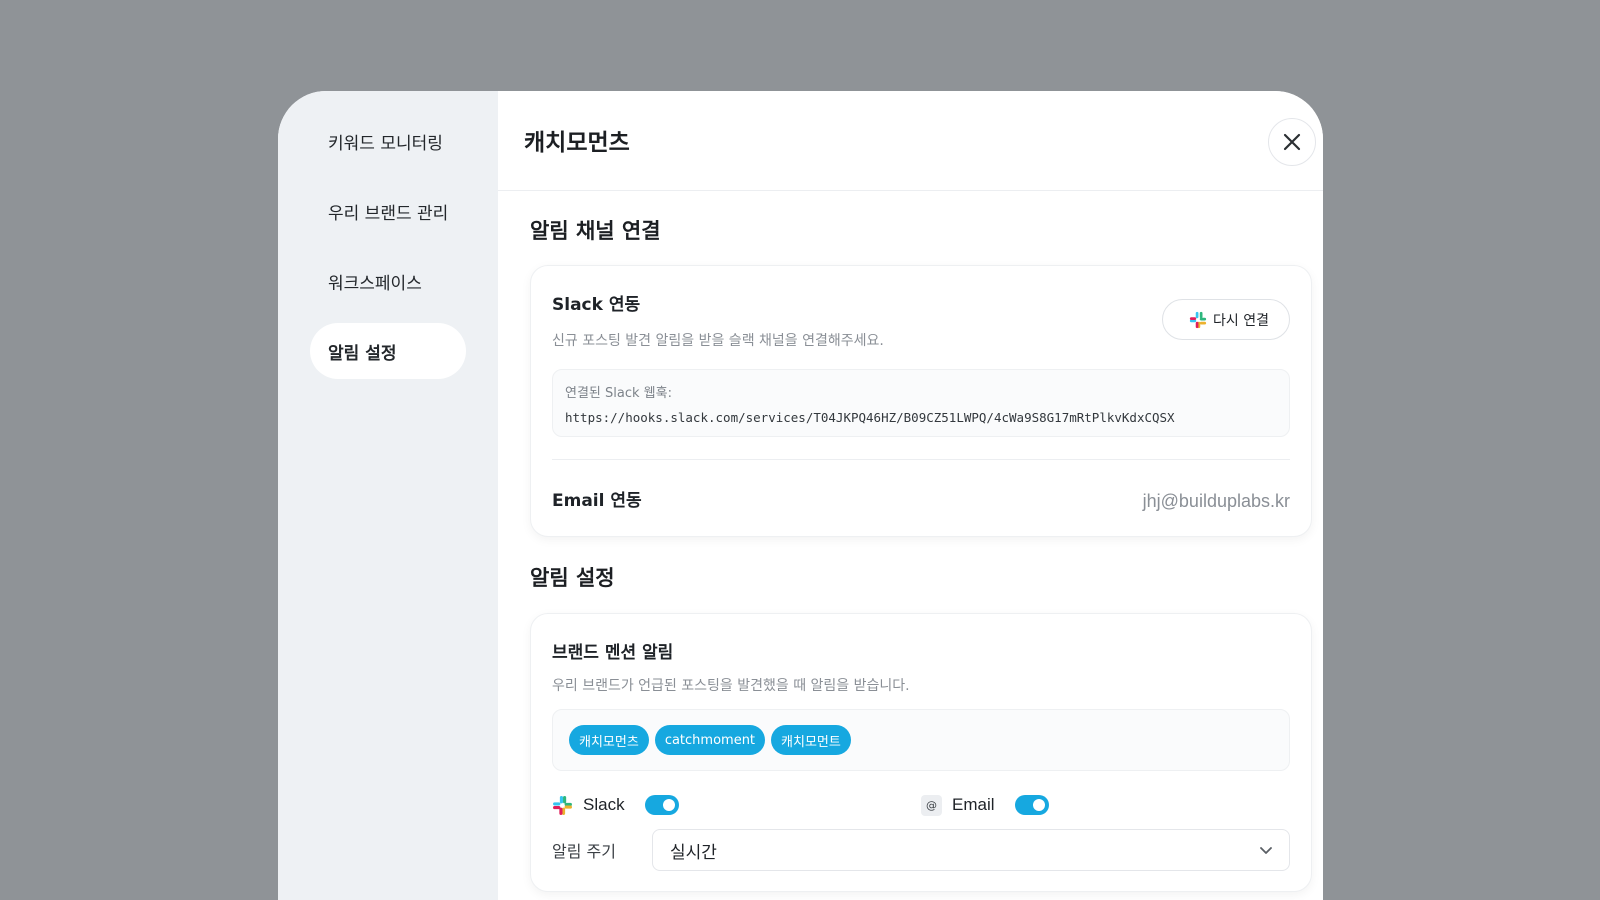 This screenshot has height=900, width=1600. What do you see at coordinates (731, 686) in the screenshot?
I see `brand-mention-description: 우리 브랜드가 언급된 포스팅을 발견했을 때 알림을 받습니다.` at bounding box center [731, 686].